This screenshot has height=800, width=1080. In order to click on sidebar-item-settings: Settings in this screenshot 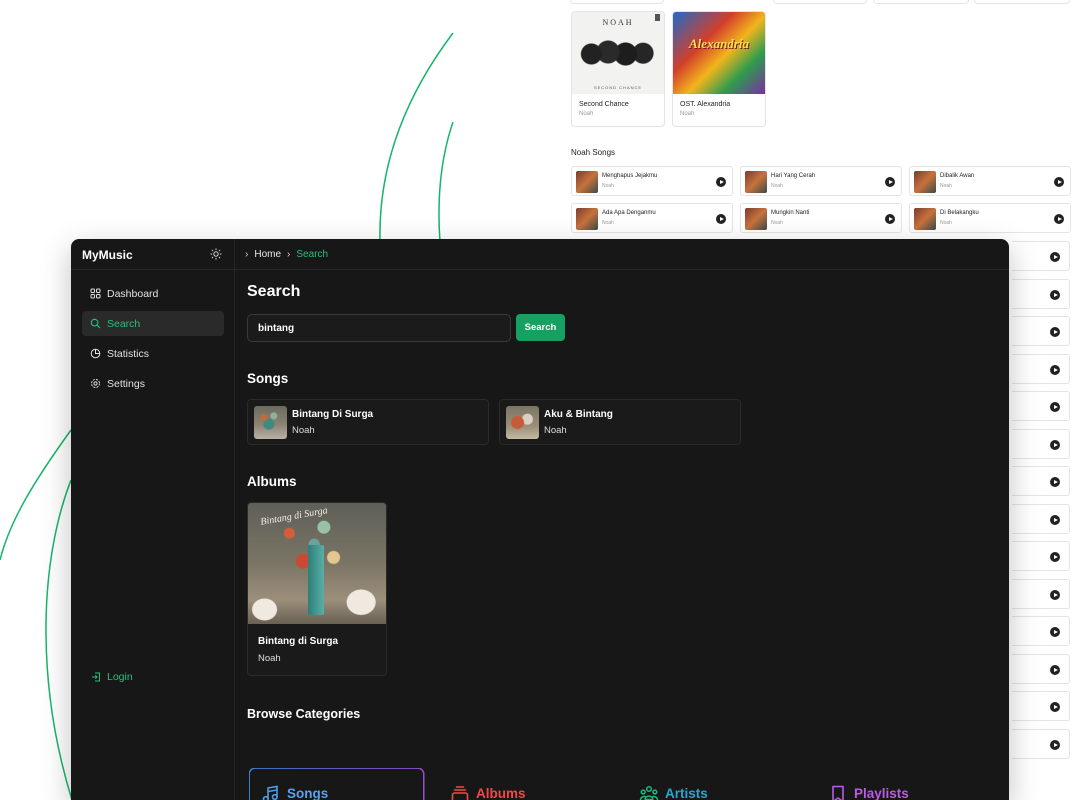, I will do `click(153, 383)`.